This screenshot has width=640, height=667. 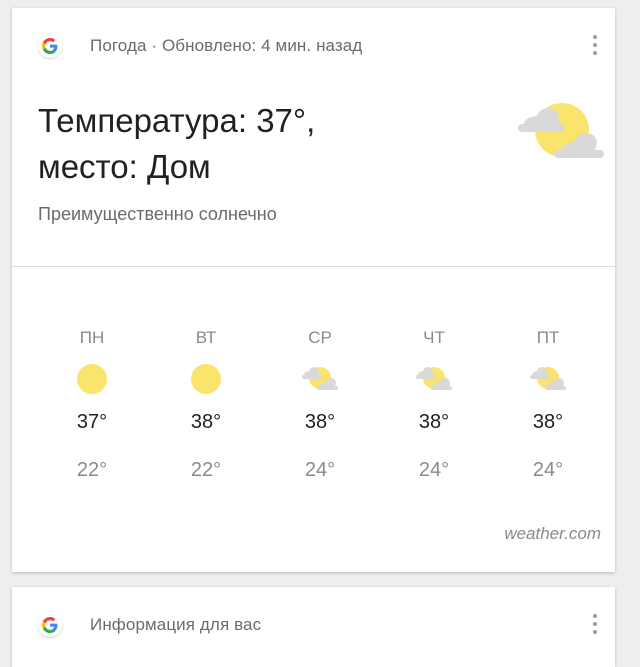 I want to click on forecast-day-name: ЧТ, so click(x=434, y=337).